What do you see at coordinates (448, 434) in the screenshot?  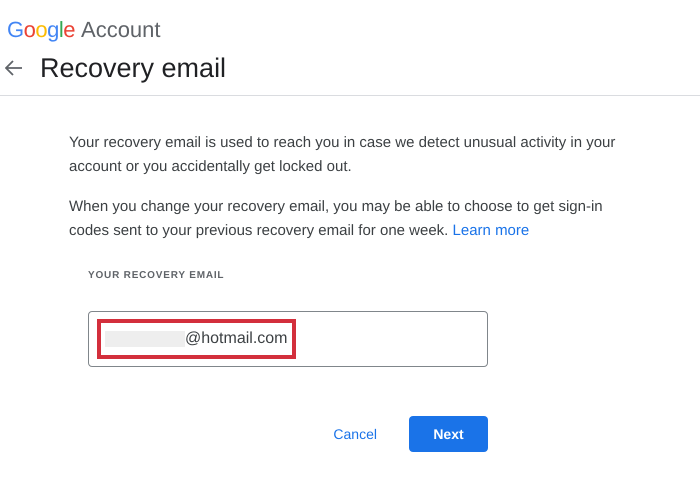 I see `next-button: Next` at bounding box center [448, 434].